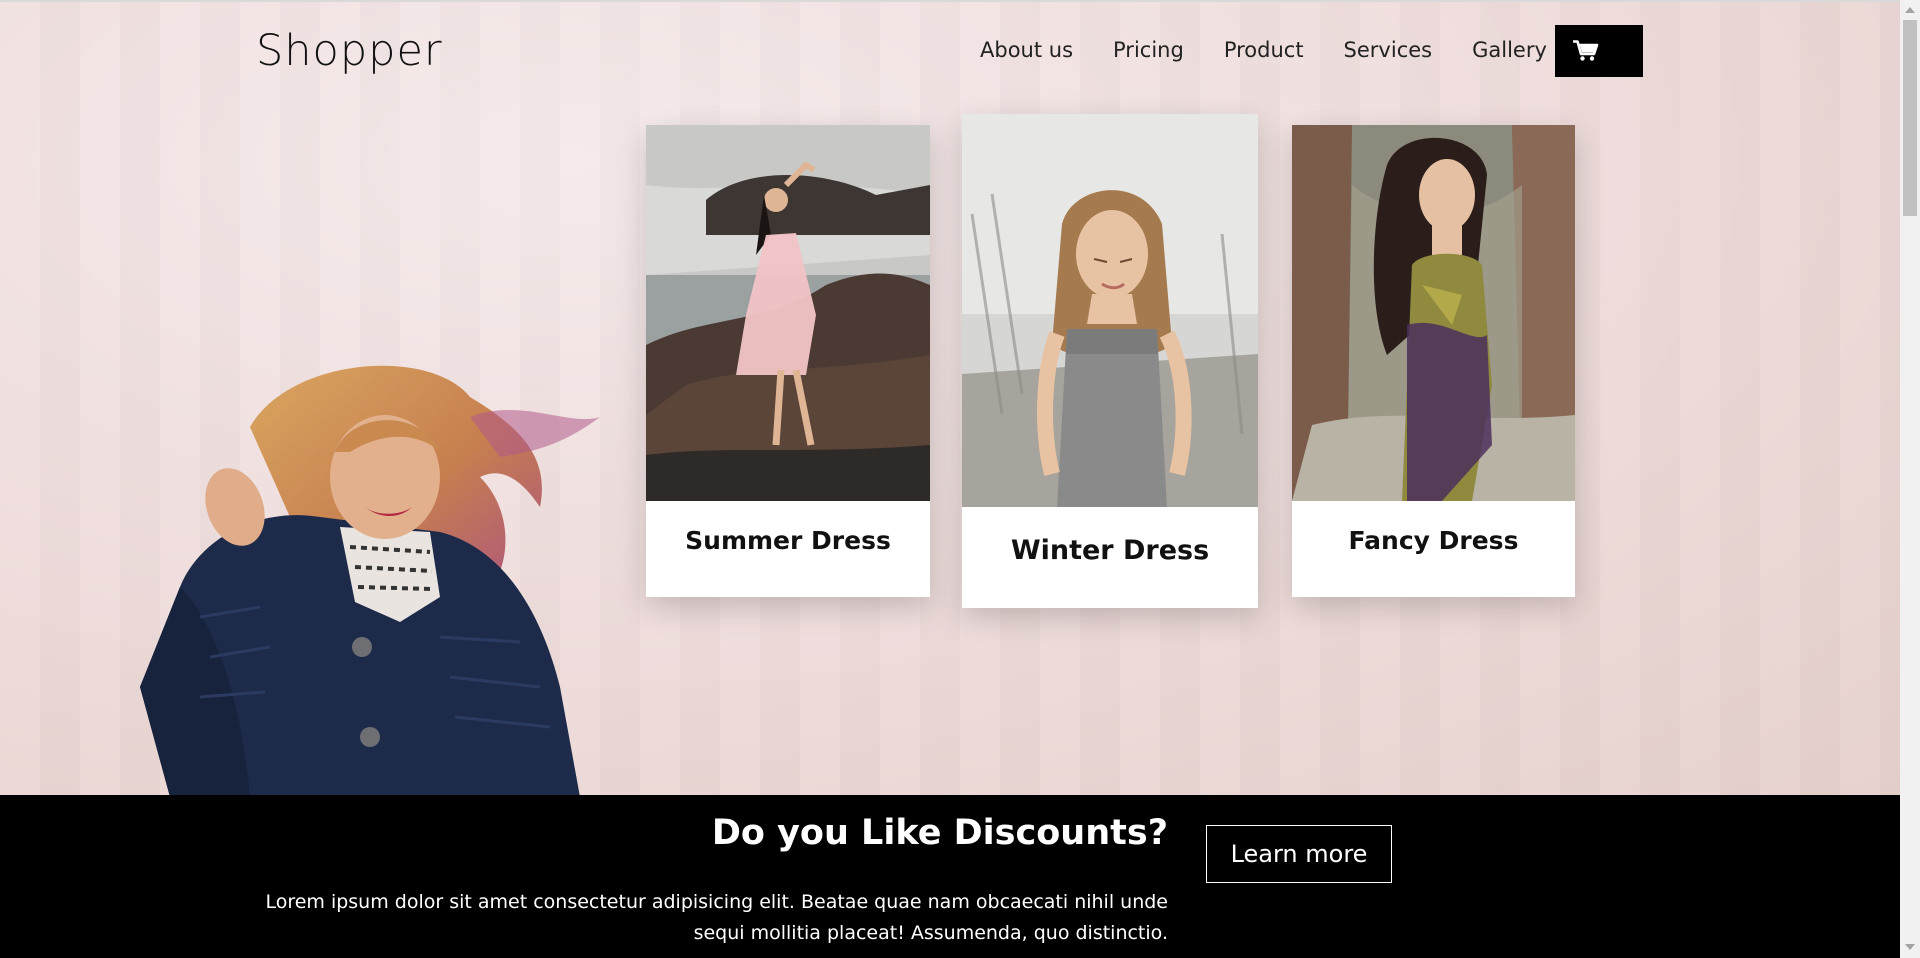  Describe the element at coordinates (939, 833) in the screenshot. I see `promo-heading: Do you Like Discounts?` at that location.